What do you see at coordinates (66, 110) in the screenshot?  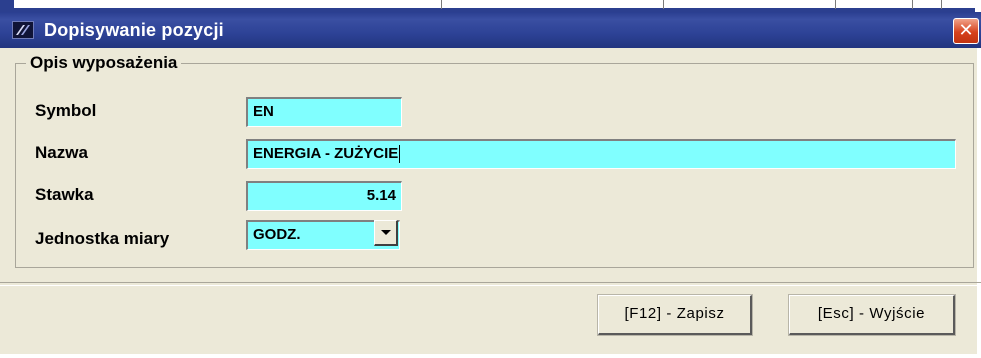 I see `symbol-label: Symbol` at bounding box center [66, 110].